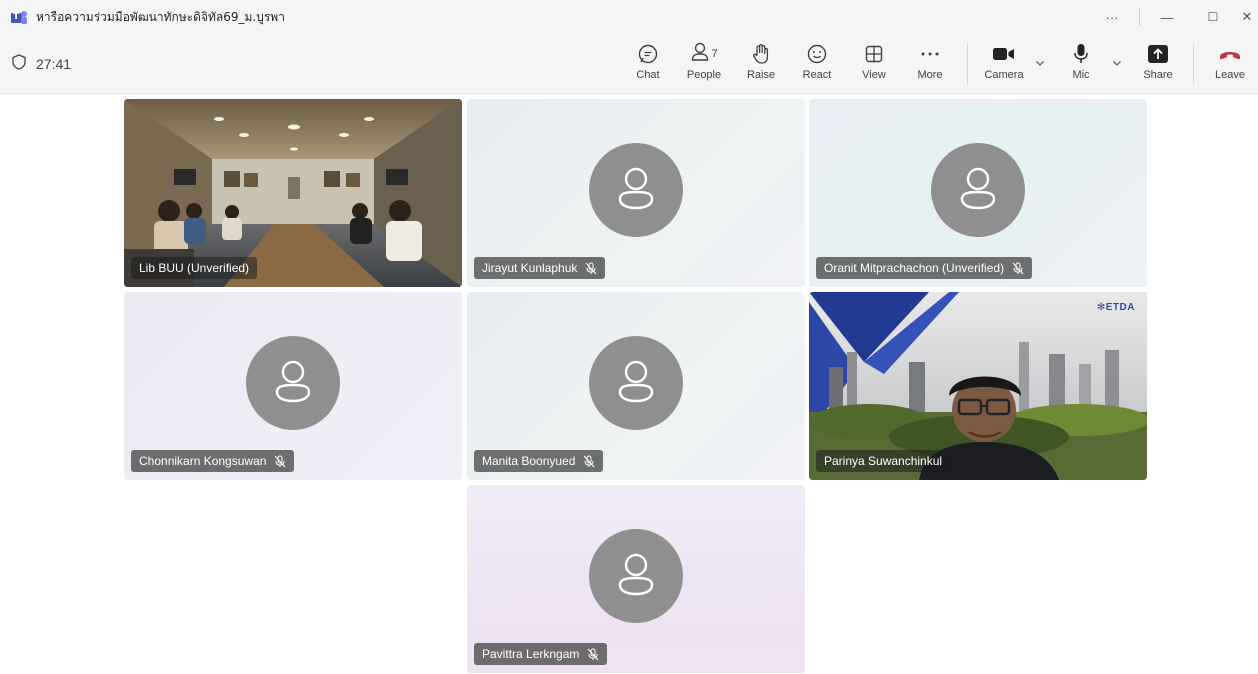 The height and width of the screenshot is (674, 1258). What do you see at coordinates (293, 193) in the screenshot?
I see `video-tile: Lib BUU (Unverified)` at bounding box center [293, 193].